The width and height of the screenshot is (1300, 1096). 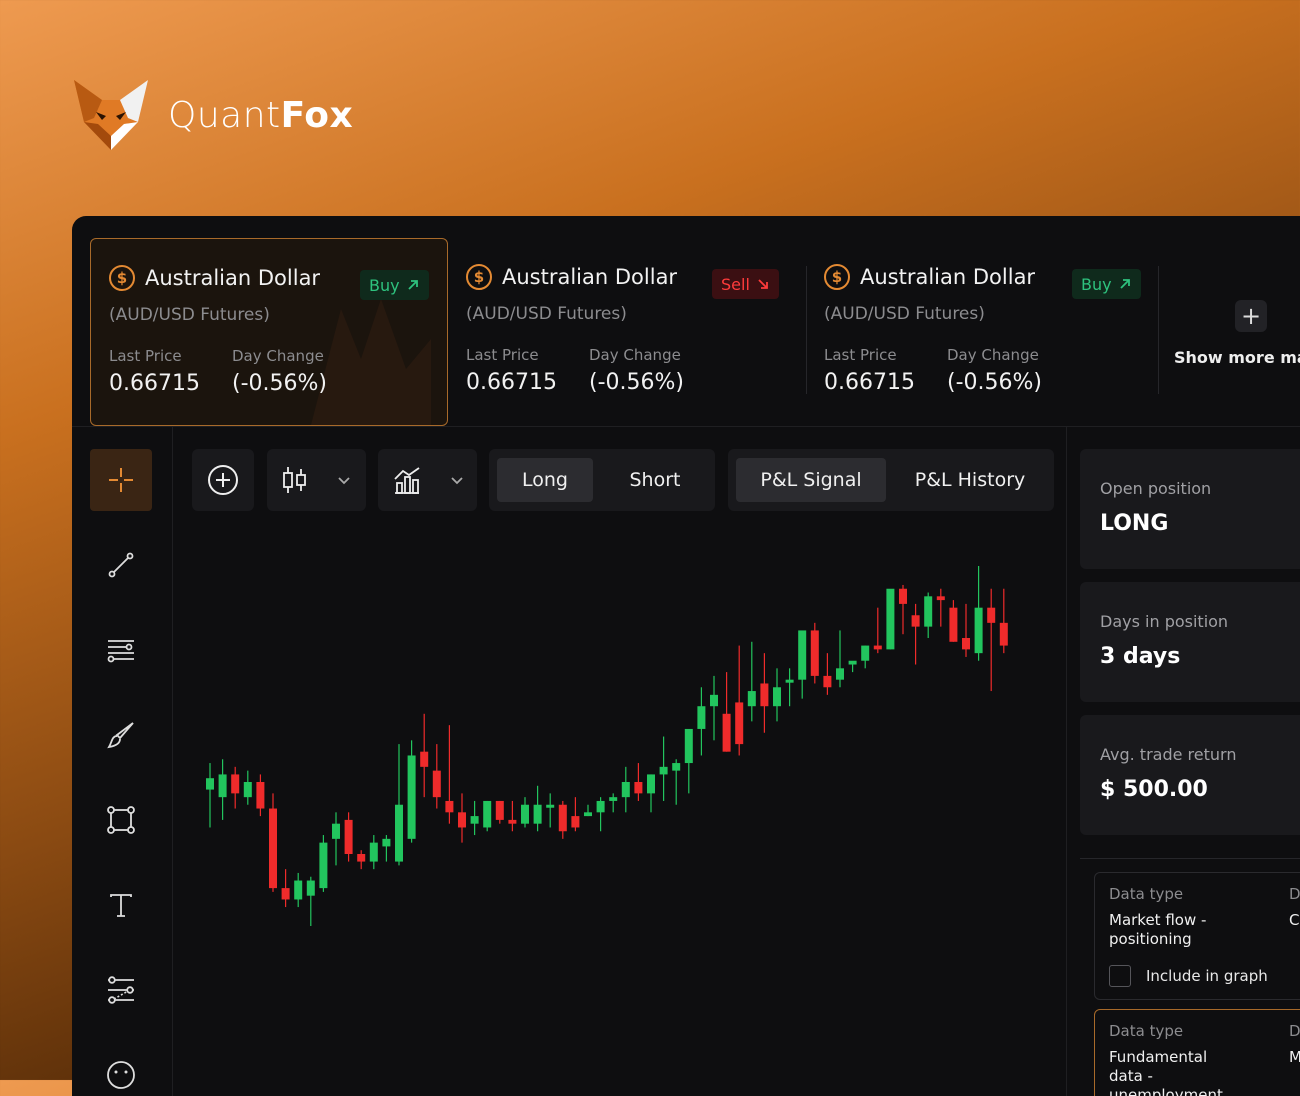 I want to click on include-in-graph-checkbox, so click(x=1120, y=976).